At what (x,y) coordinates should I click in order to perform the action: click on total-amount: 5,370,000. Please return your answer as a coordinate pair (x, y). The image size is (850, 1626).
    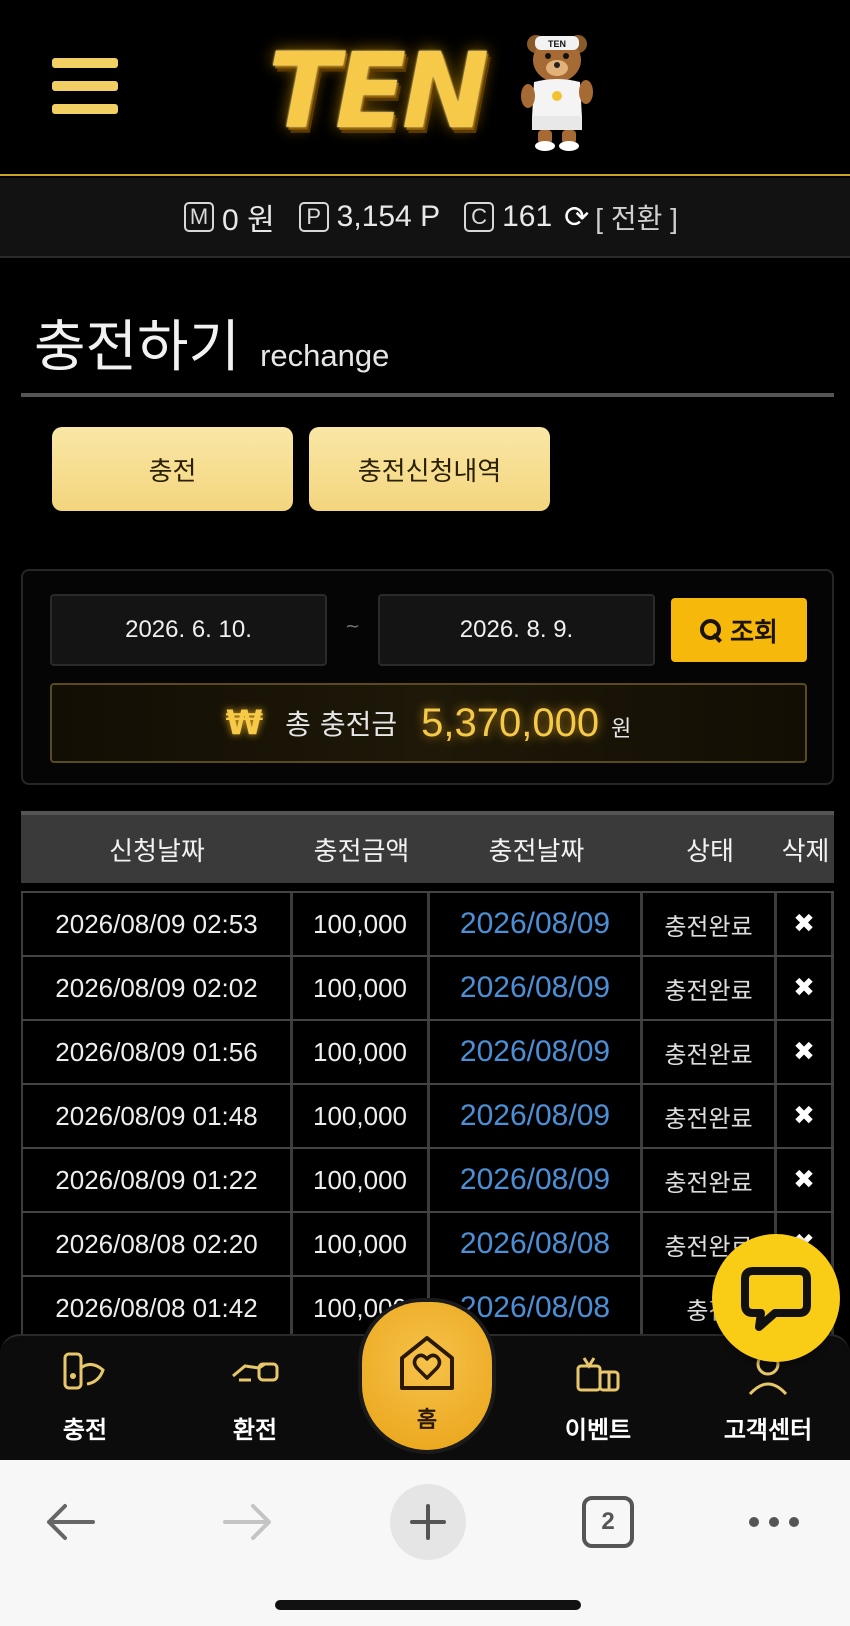
    Looking at the image, I should click on (510, 722).